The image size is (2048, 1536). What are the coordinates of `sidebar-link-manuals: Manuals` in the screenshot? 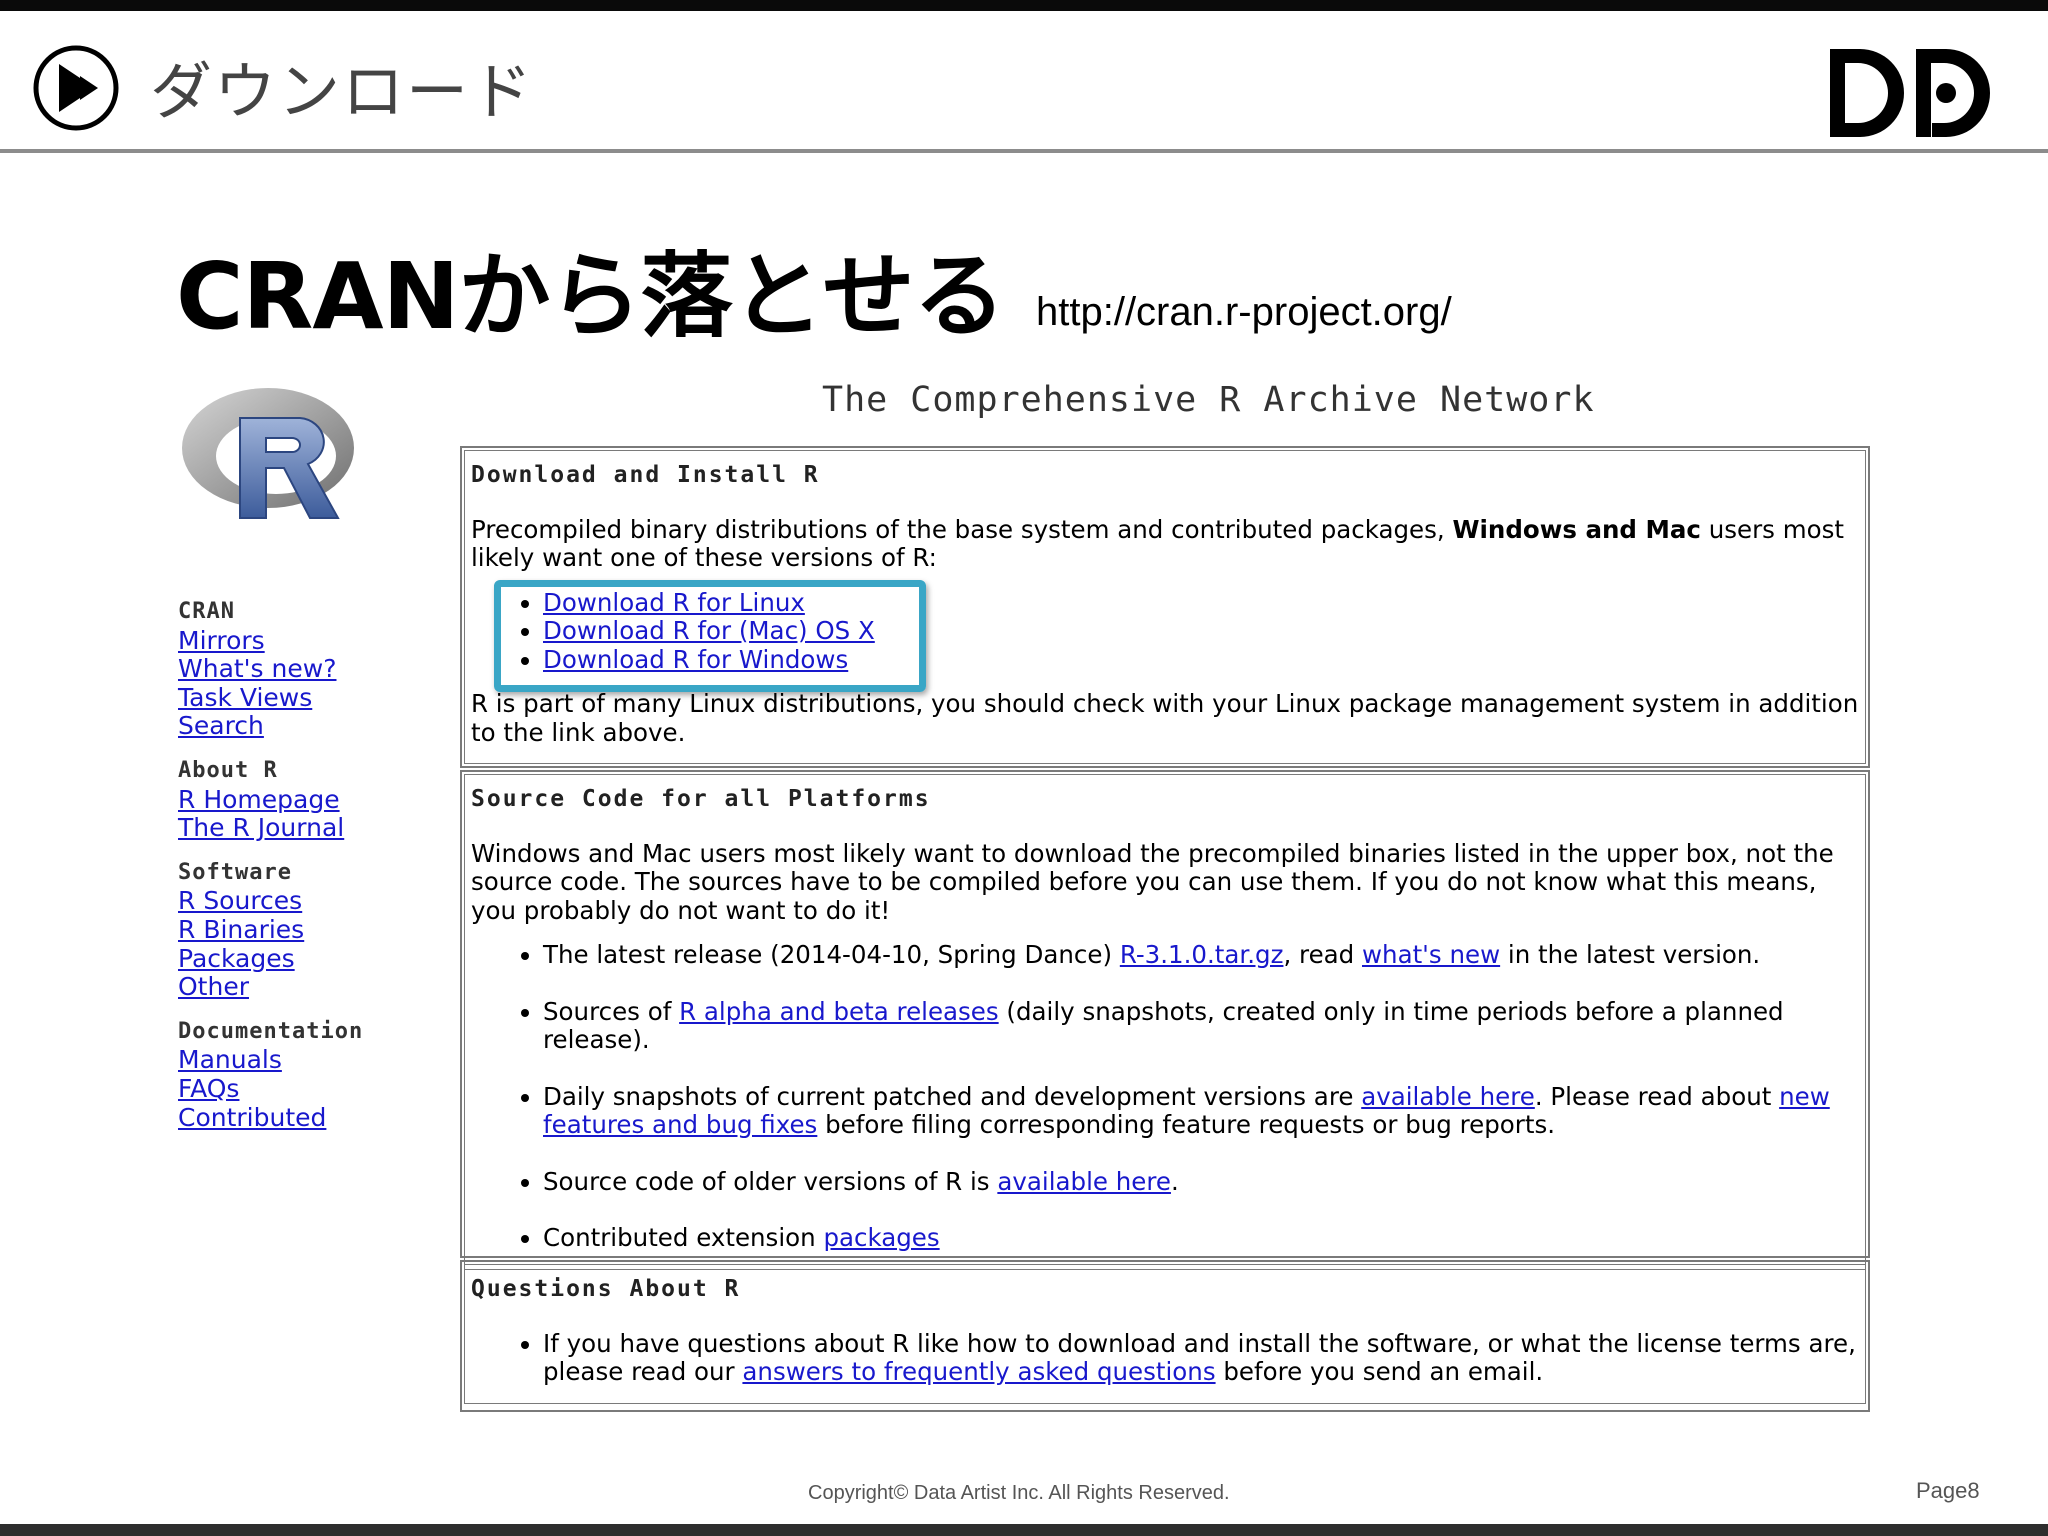 It's located at (298, 1060).